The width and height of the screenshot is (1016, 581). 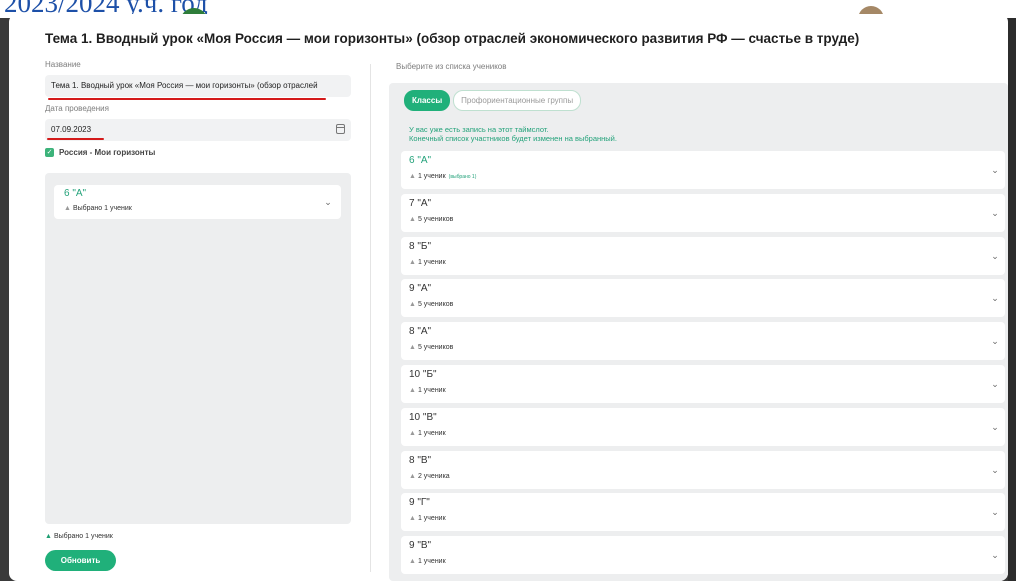 What do you see at coordinates (107, 152) in the screenshot?
I see `program-checkbox-label: Россия - Мои горизонты` at bounding box center [107, 152].